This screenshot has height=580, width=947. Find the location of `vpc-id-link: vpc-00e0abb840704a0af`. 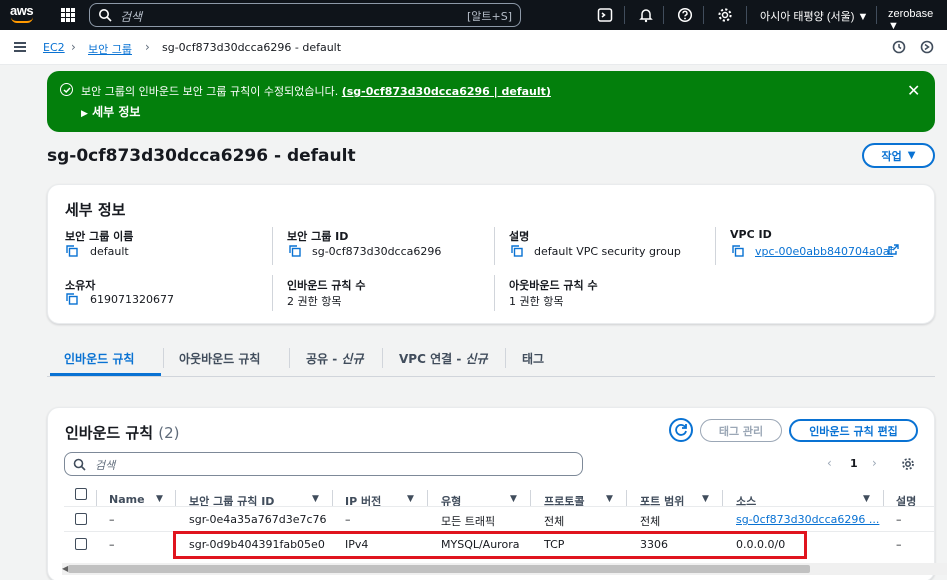

vpc-id-link: vpc-00e0abb840704a0af is located at coordinates (824, 251).